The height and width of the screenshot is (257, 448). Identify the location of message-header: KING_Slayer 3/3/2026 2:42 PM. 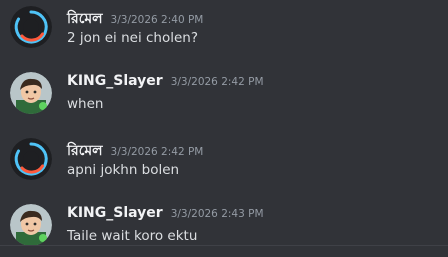
(165, 83).